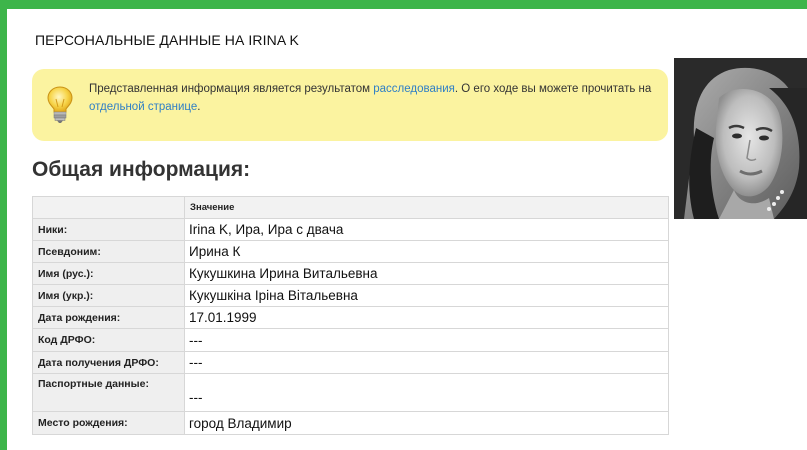 Image resolution: width=807 pixels, height=450 pixels. I want to click on page-title: ПЕРСОНАЛЬНЫЕ ДАННЫЕ НА IRINA K, so click(167, 40).